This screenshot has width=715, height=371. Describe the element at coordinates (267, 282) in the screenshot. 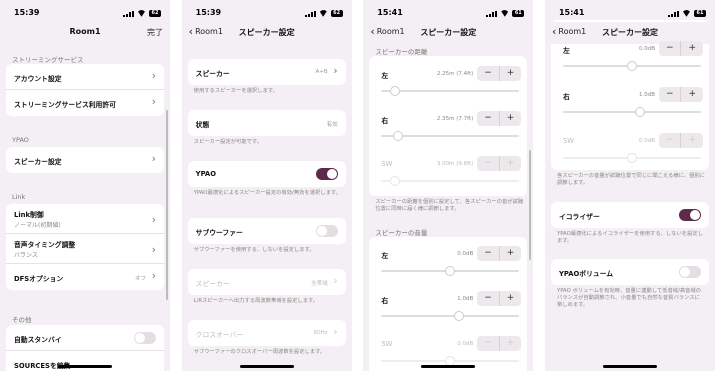

I see `speaker-range-row: スピーカー 全帯域 ›` at that location.